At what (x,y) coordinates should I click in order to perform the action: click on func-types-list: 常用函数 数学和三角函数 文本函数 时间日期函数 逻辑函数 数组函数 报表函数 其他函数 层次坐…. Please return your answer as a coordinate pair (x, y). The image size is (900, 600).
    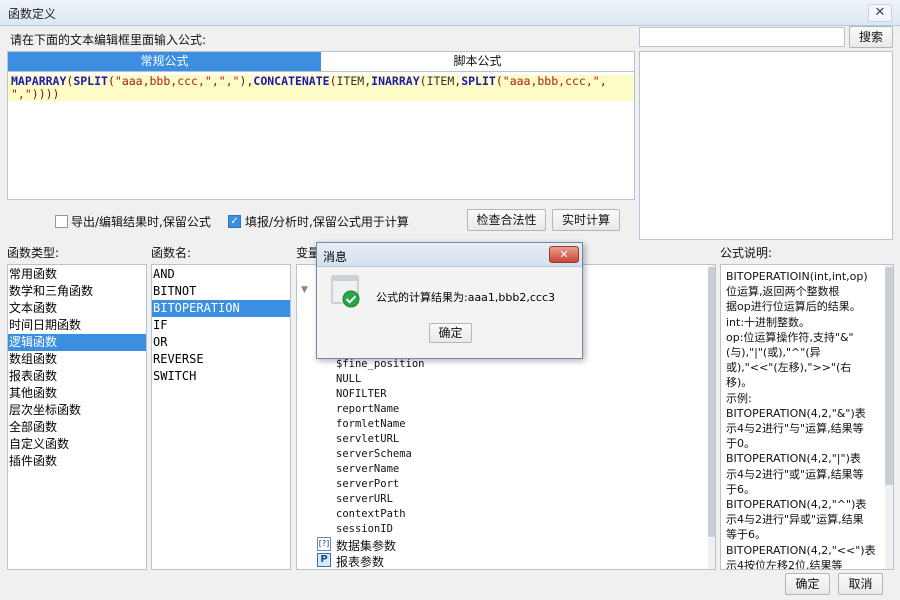
    Looking at the image, I should click on (77, 417).